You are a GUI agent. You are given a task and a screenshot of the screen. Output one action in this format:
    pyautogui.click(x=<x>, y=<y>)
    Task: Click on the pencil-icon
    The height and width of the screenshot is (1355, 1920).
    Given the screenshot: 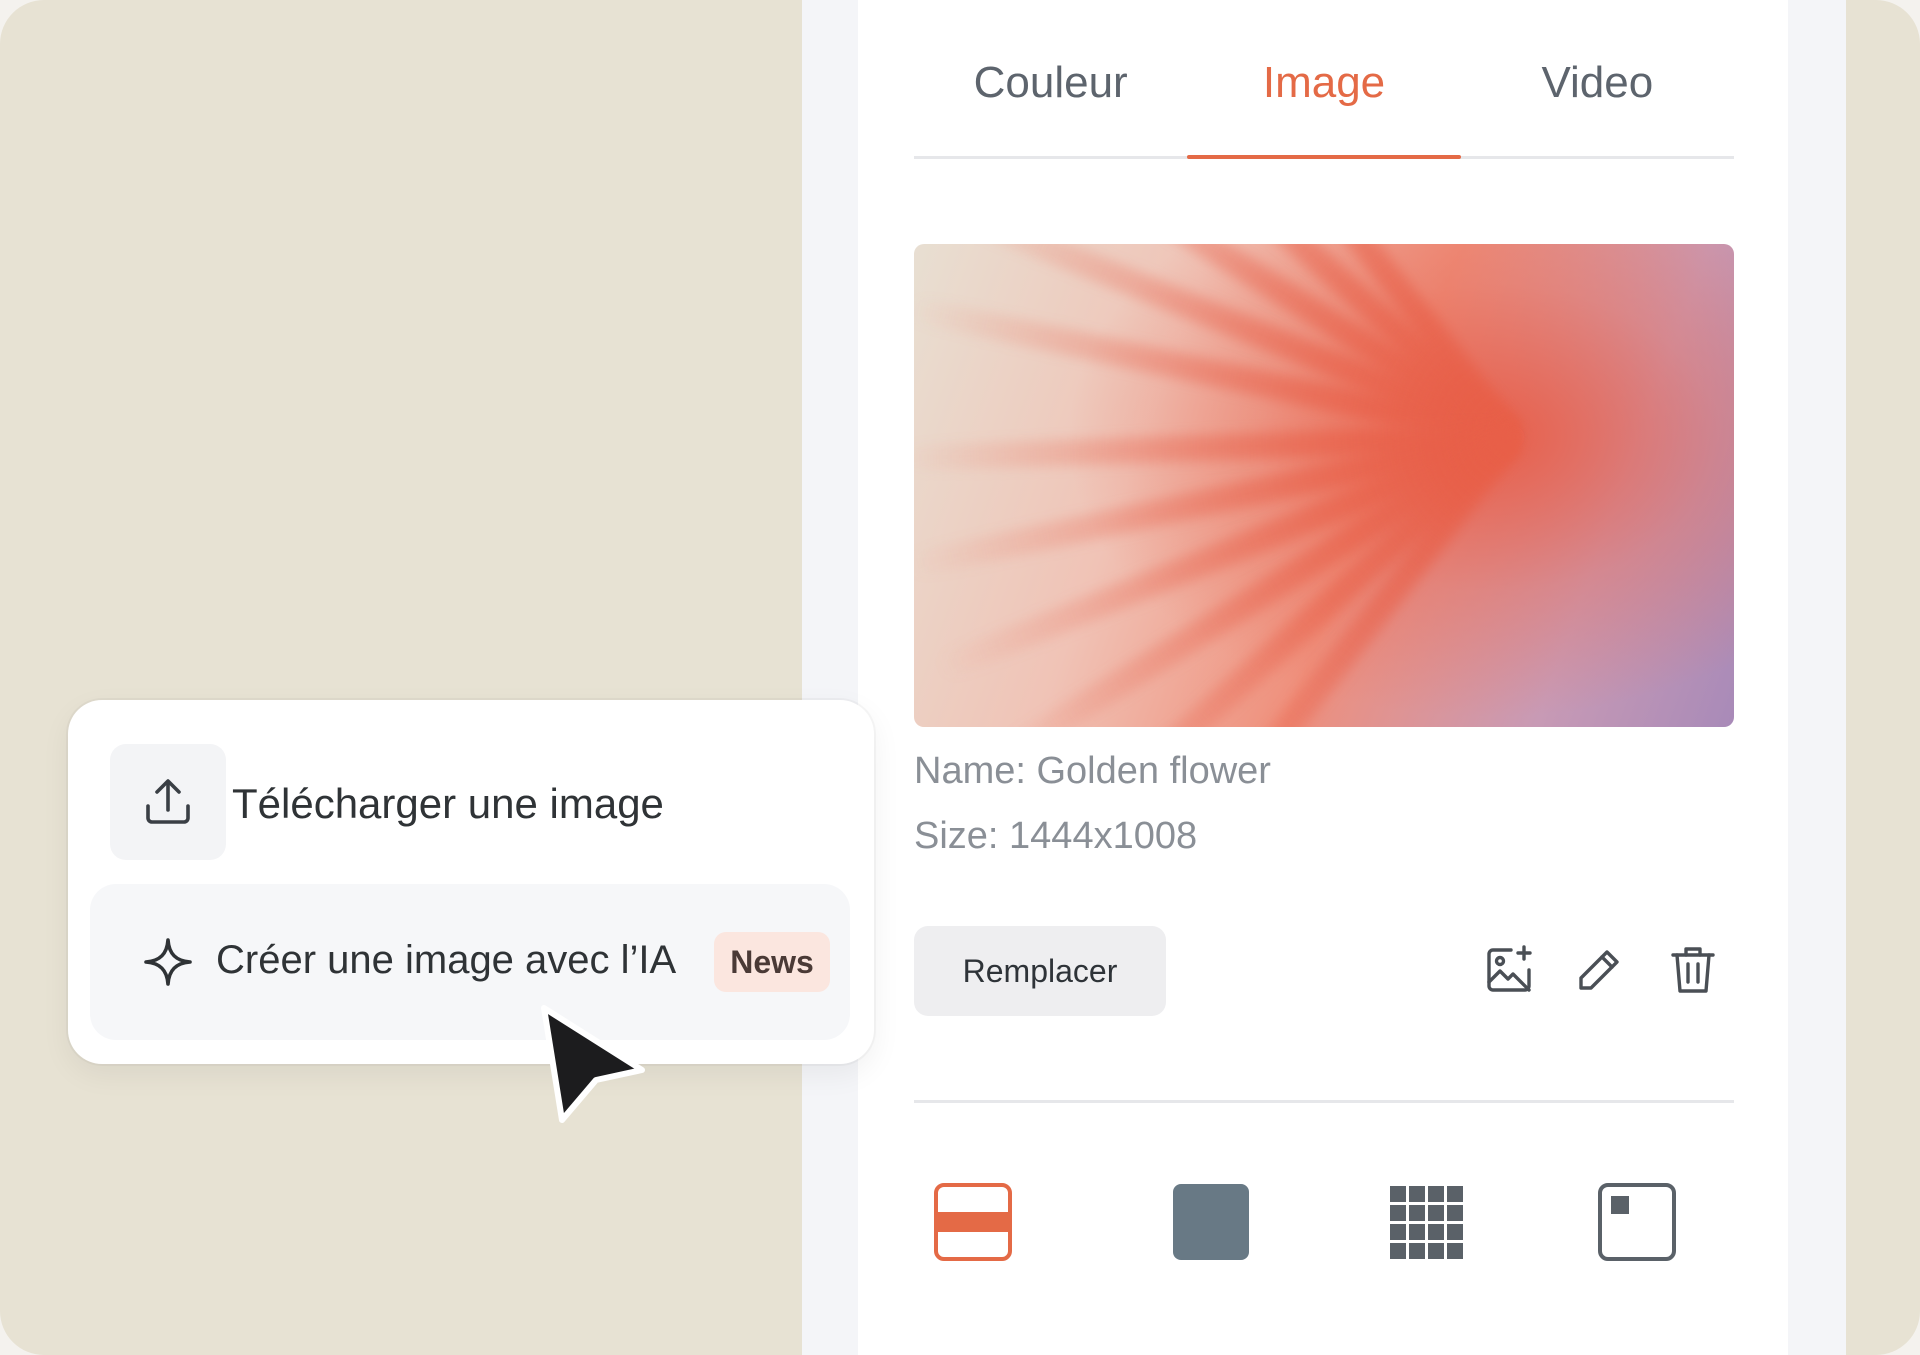 What is the action you would take?
    pyautogui.click(x=1599, y=970)
    